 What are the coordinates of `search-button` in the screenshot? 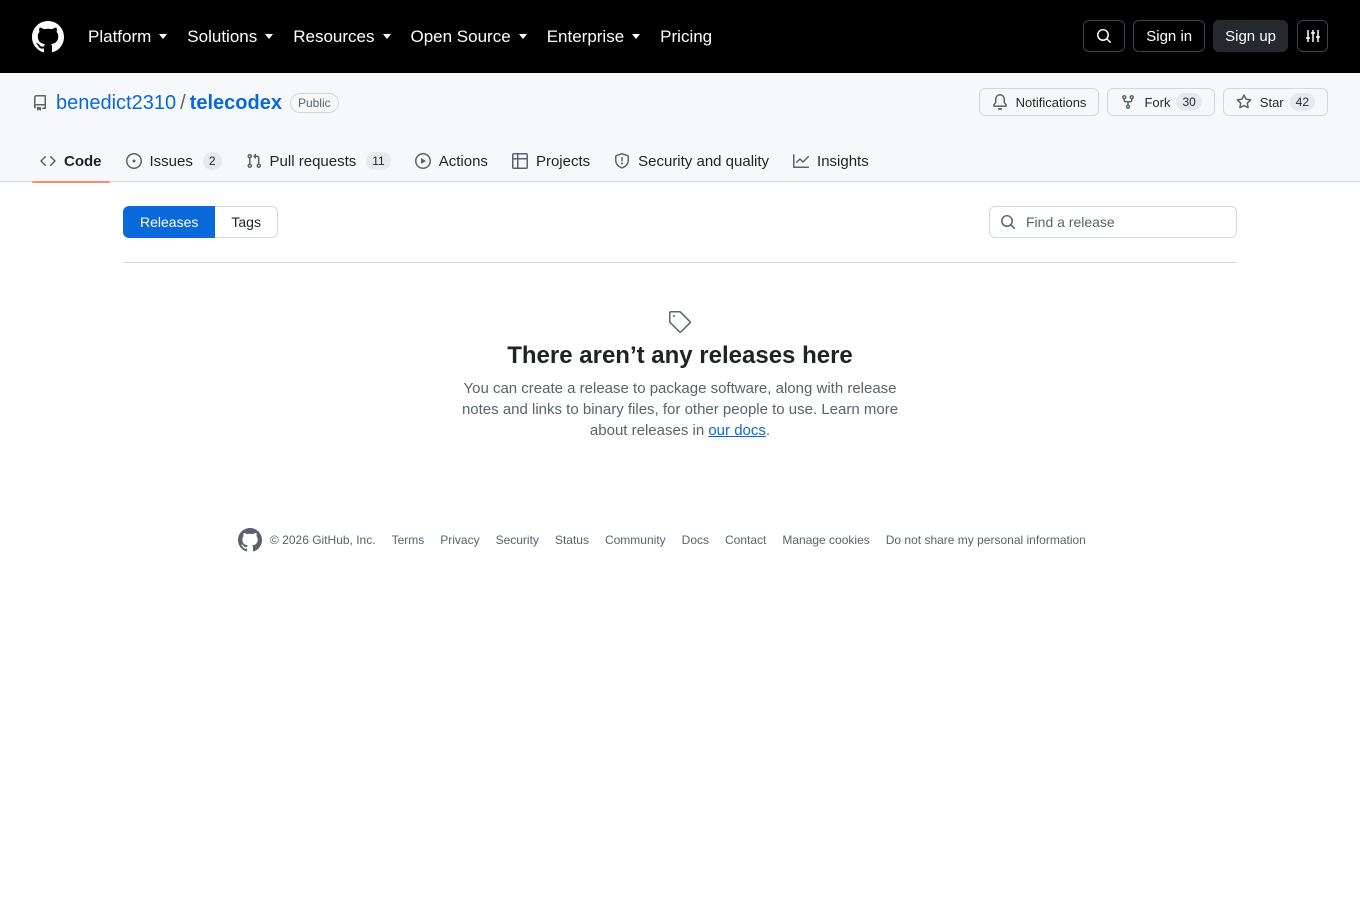 It's located at (1104, 36).